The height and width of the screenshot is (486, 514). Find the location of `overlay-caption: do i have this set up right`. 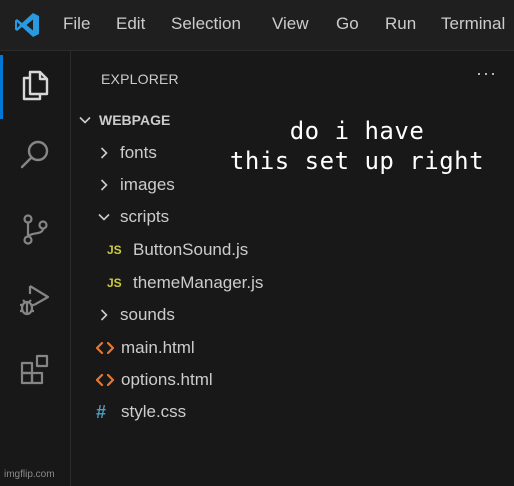

overlay-caption: do i have this set up right is located at coordinates (357, 146).